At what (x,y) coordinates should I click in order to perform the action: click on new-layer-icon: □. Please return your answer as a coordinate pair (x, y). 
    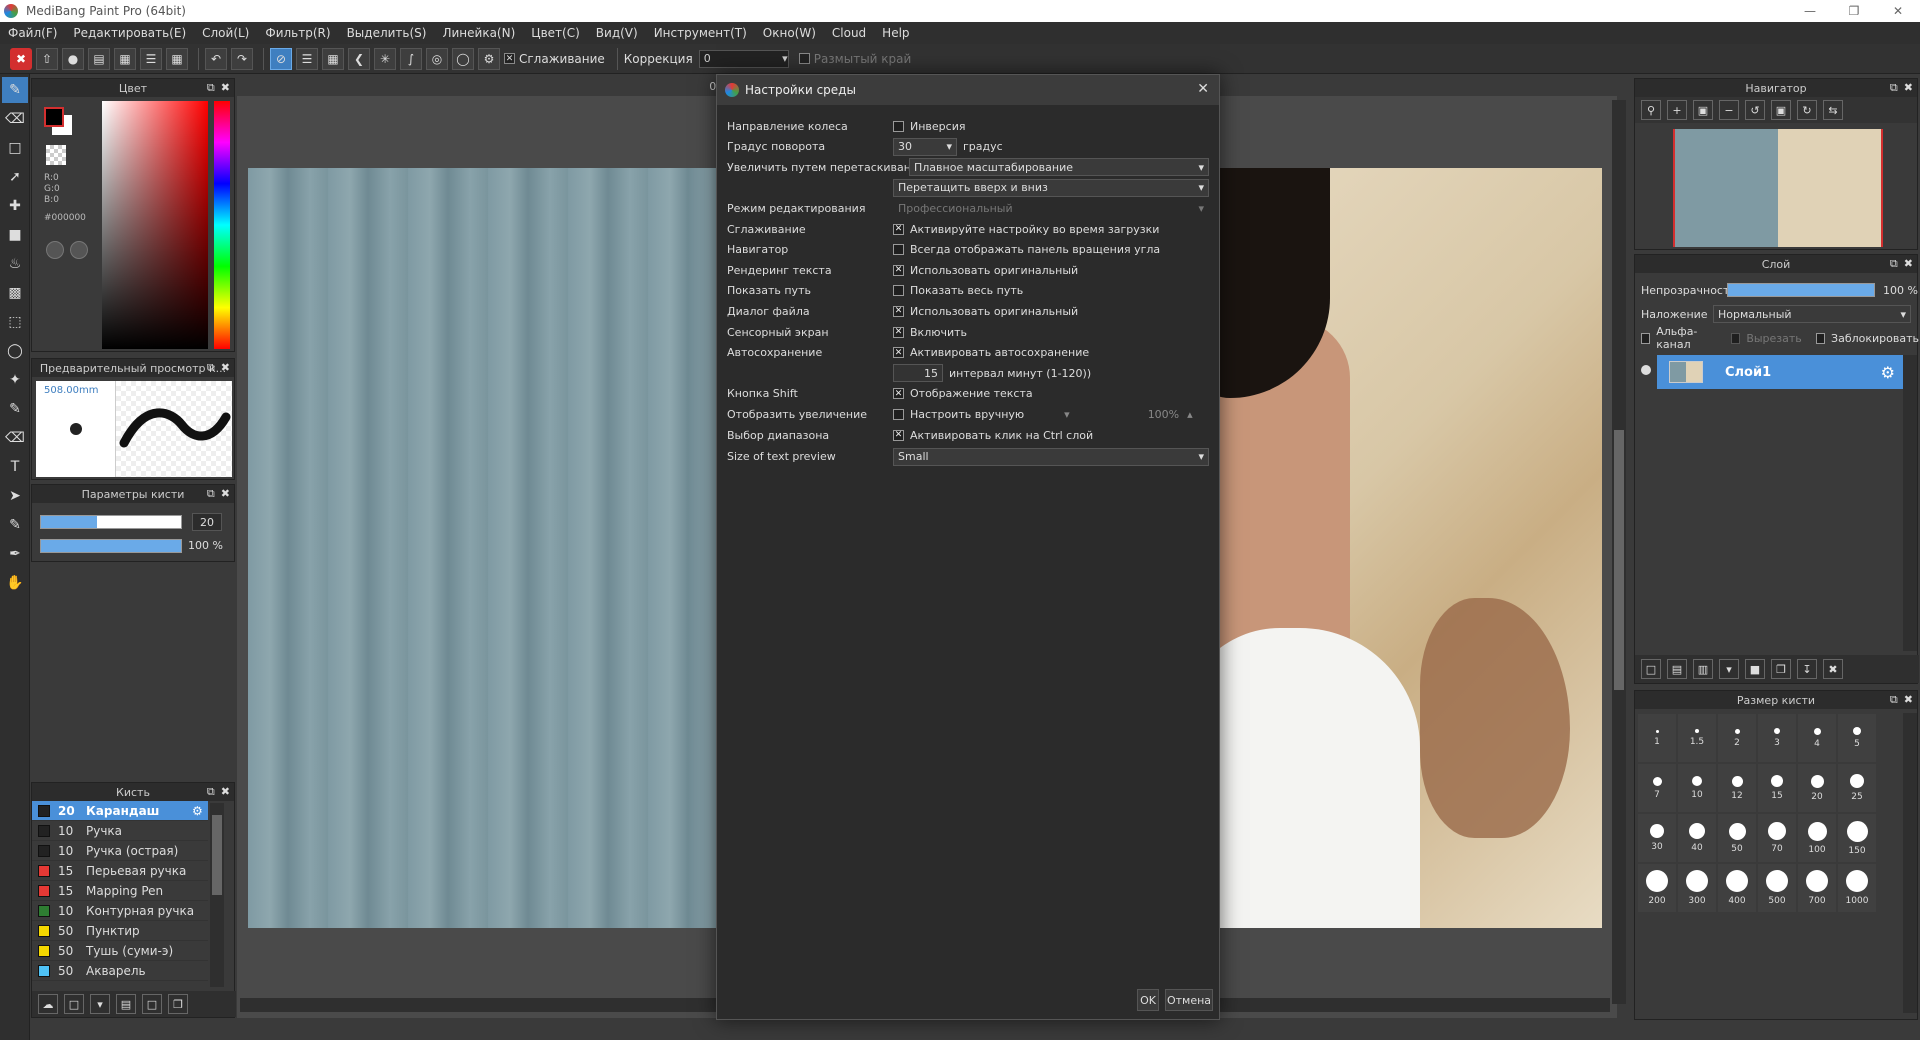
    Looking at the image, I should click on (1651, 669).